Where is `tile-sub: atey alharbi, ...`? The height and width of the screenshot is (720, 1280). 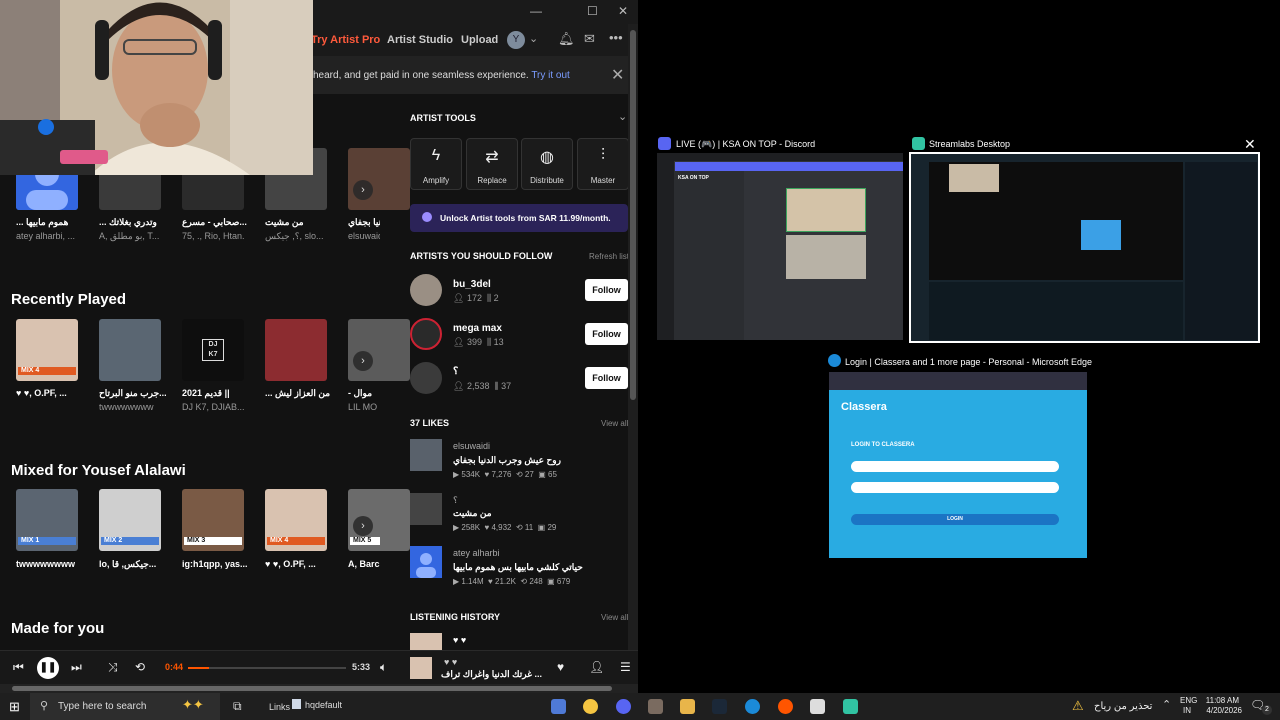
tile-sub: atey alharbi, ... is located at coordinates (56, 236).